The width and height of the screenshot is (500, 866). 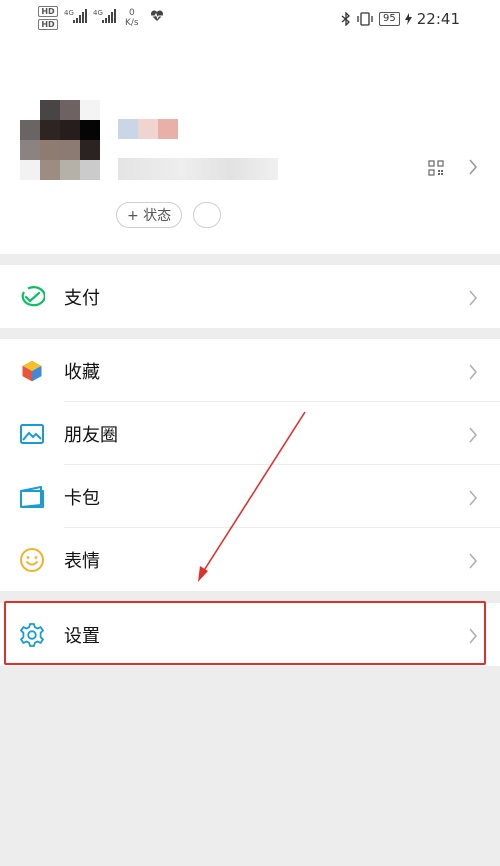 I want to click on status-button-label: + 状态, so click(x=149, y=216).